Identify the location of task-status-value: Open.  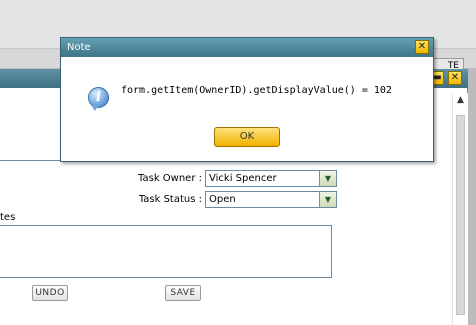
(222, 199).